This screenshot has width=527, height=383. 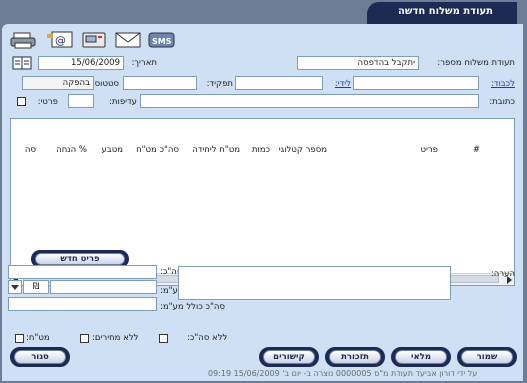 I want to click on vat-dropdown, so click(x=15, y=287).